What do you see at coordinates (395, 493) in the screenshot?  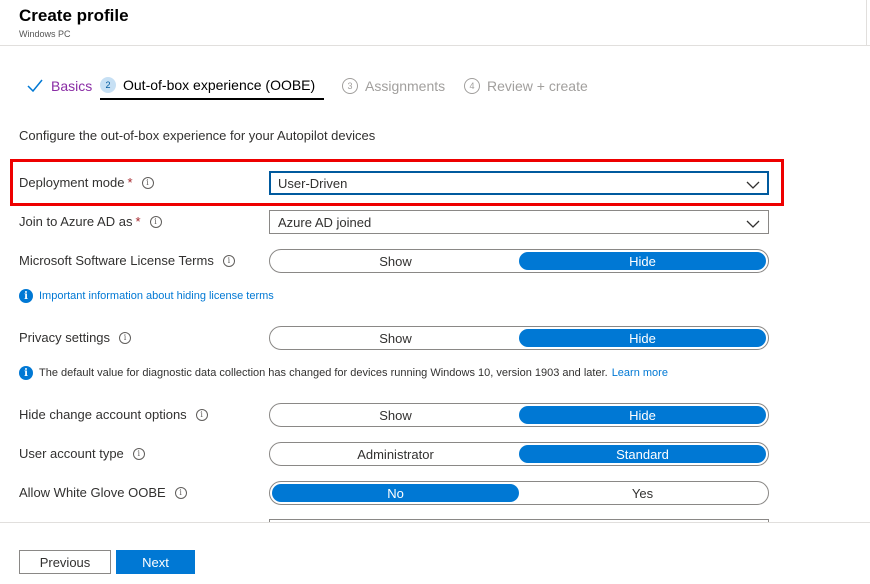 I see `white-glove-no-option: No` at bounding box center [395, 493].